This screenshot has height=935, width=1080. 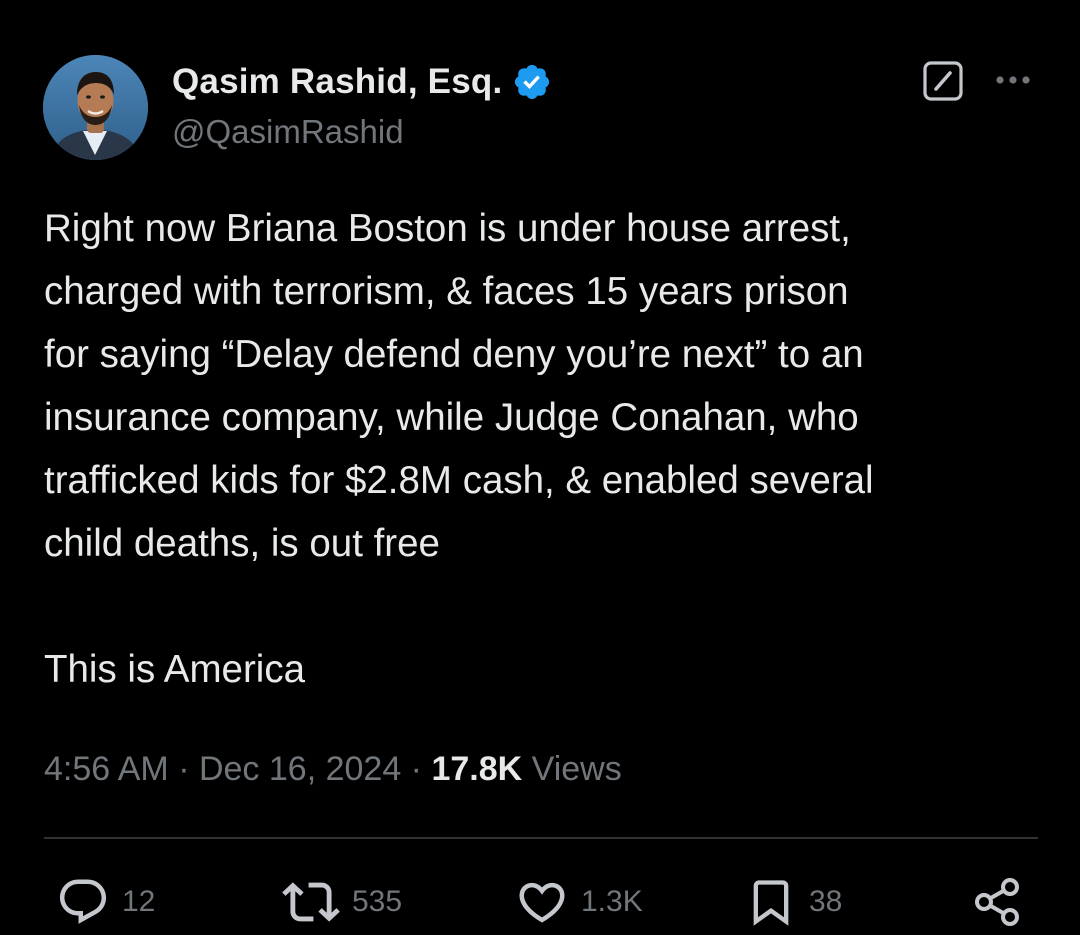 What do you see at coordinates (83, 901) in the screenshot?
I see `reply-icon` at bounding box center [83, 901].